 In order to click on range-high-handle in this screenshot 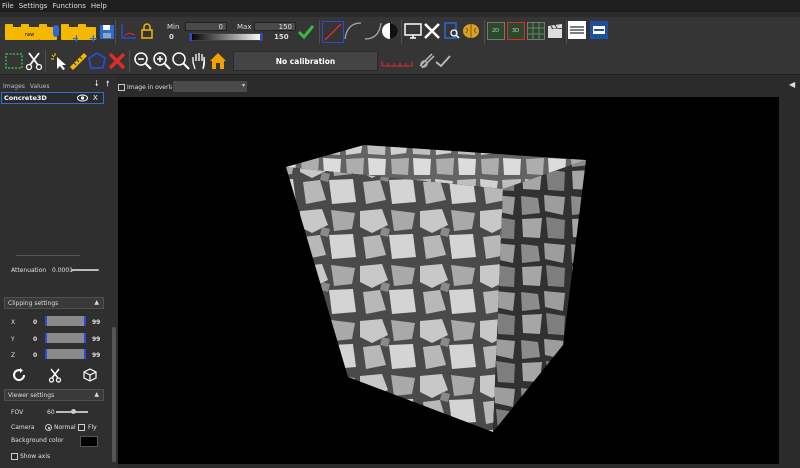, I will do `click(261, 37)`.